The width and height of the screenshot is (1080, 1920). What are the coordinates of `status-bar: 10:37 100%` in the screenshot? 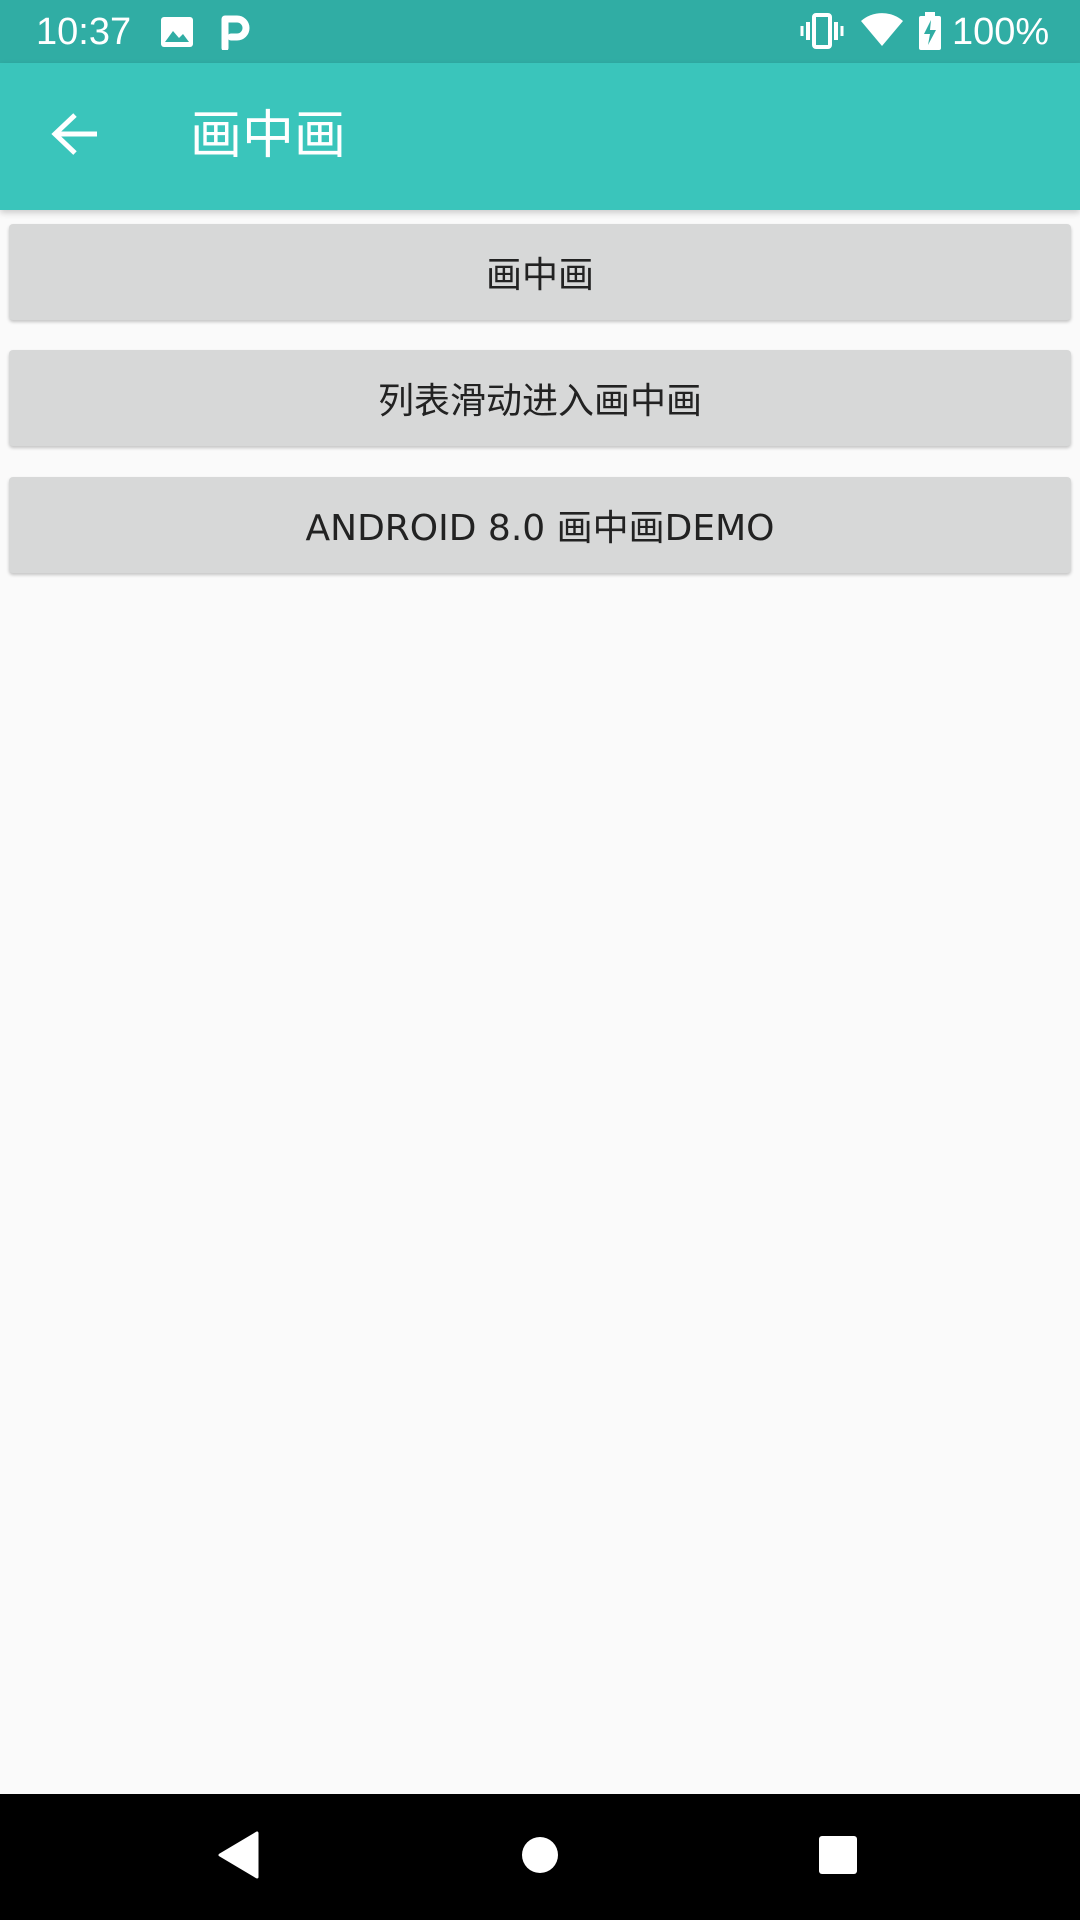 It's located at (540, 31).